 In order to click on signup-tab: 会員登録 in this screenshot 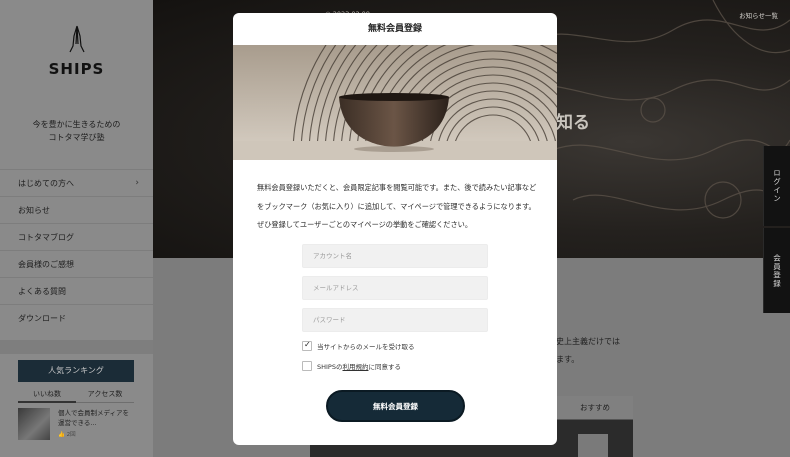, I will do `click(776, 270)`.